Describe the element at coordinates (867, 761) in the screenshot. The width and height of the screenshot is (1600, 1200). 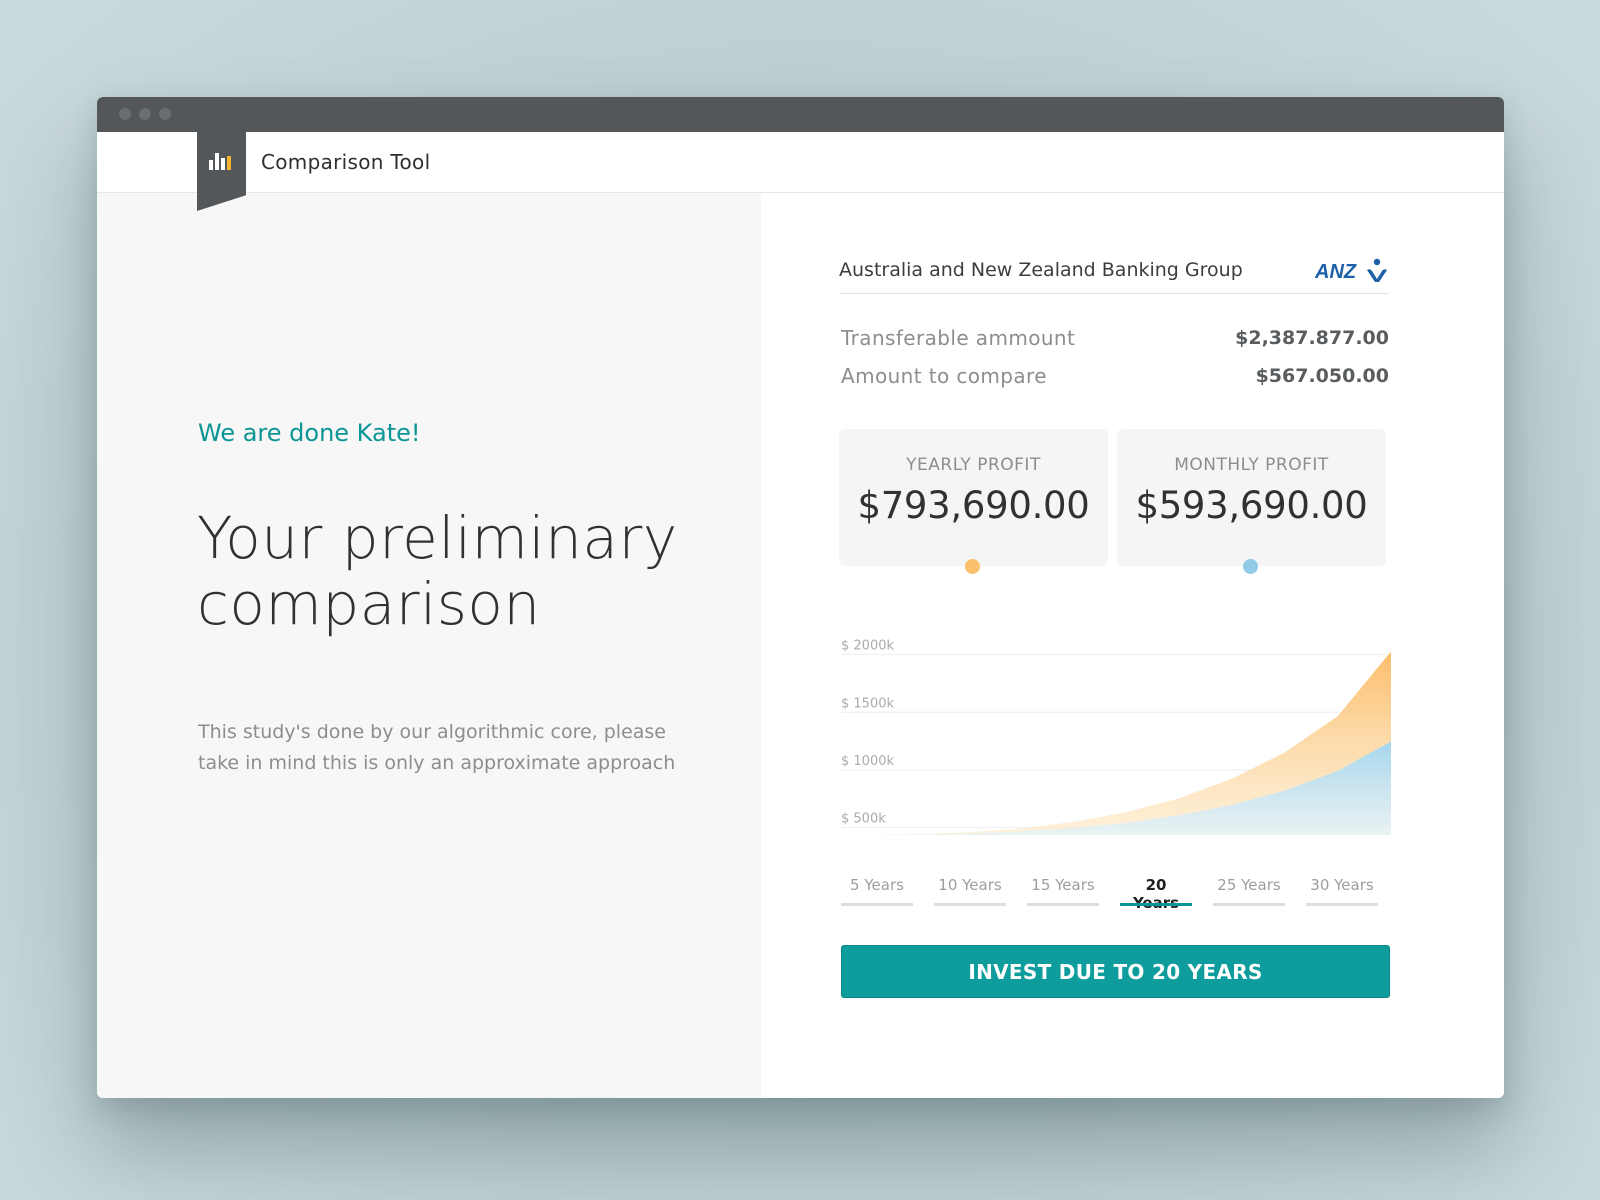
I see `y-tick-label: $ 1000k` at that location.